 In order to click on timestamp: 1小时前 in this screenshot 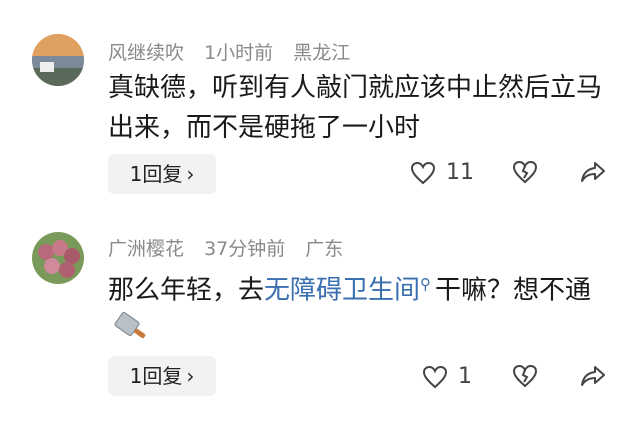, I will do `click(239, 53)`.